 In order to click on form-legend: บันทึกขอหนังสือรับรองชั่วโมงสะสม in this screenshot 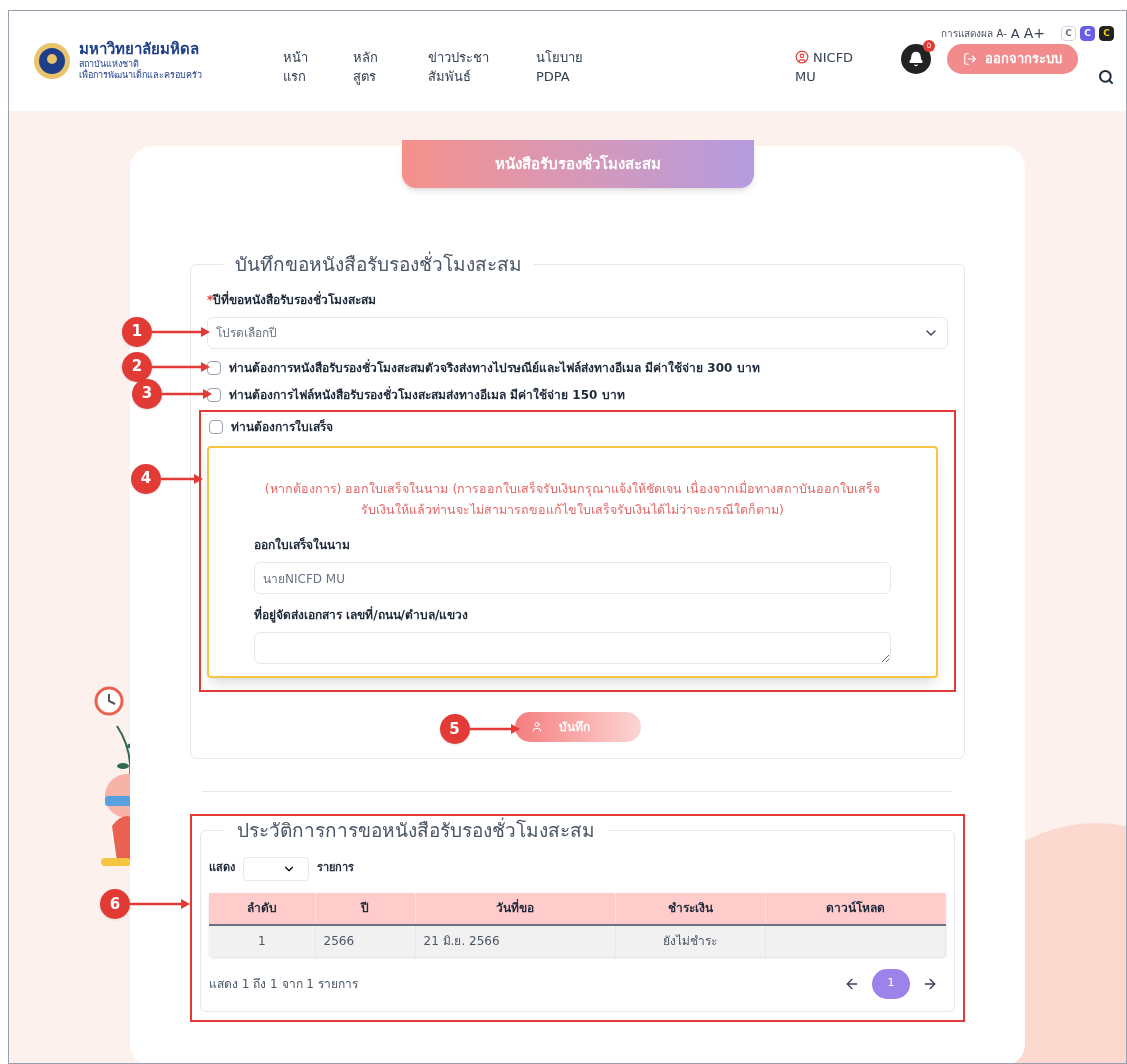, I will do `click(378, 264)`.